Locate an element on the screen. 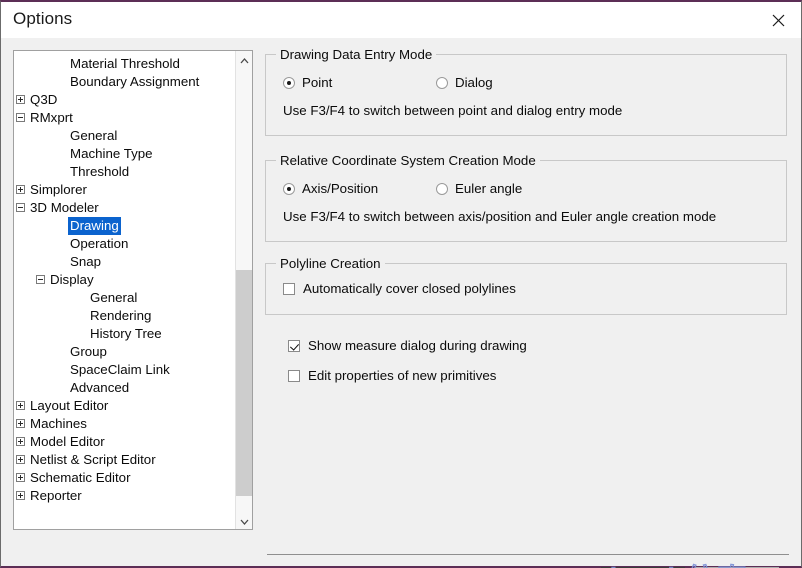 The image size is (802, 568). chevron-up-icon is located at coordinates (244, 60).